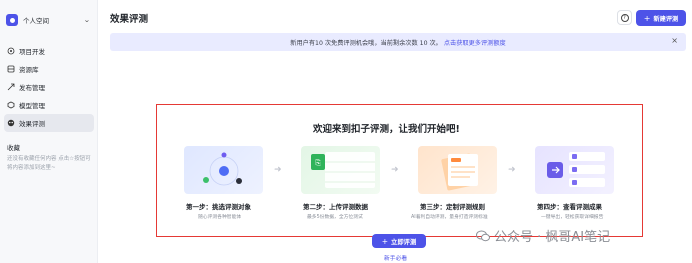  Describe the element at coordinates (475, 42) in the screenshot. I see `get-more-quota-link: 点击获取更多评测额度` at that location.